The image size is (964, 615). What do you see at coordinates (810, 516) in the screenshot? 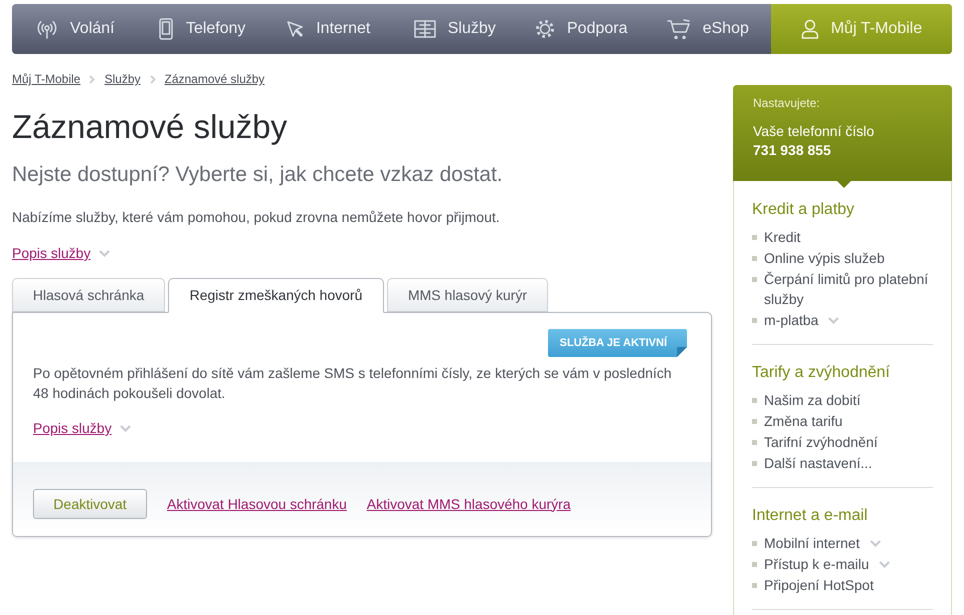
I see `sidebar-heading: Internet a e-mail` at bounding box center [810, 516].